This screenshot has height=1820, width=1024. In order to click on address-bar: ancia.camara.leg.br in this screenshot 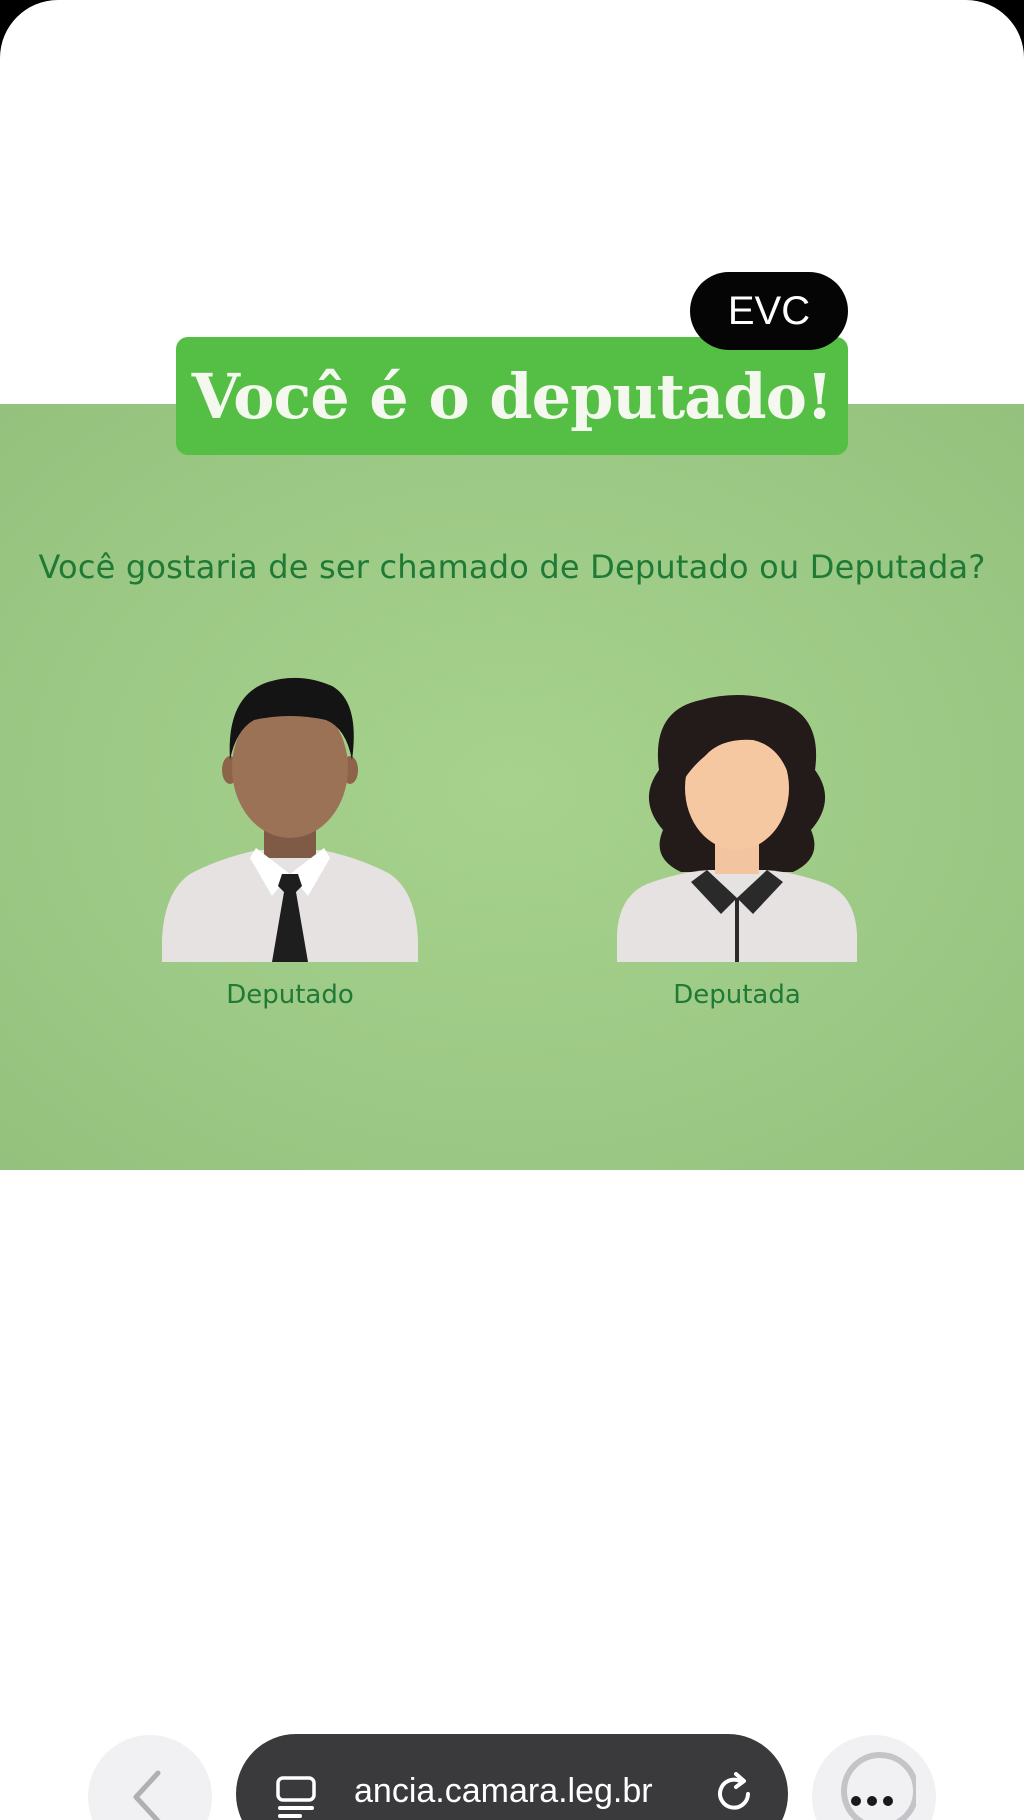, I will do `click(512, 1777)`.